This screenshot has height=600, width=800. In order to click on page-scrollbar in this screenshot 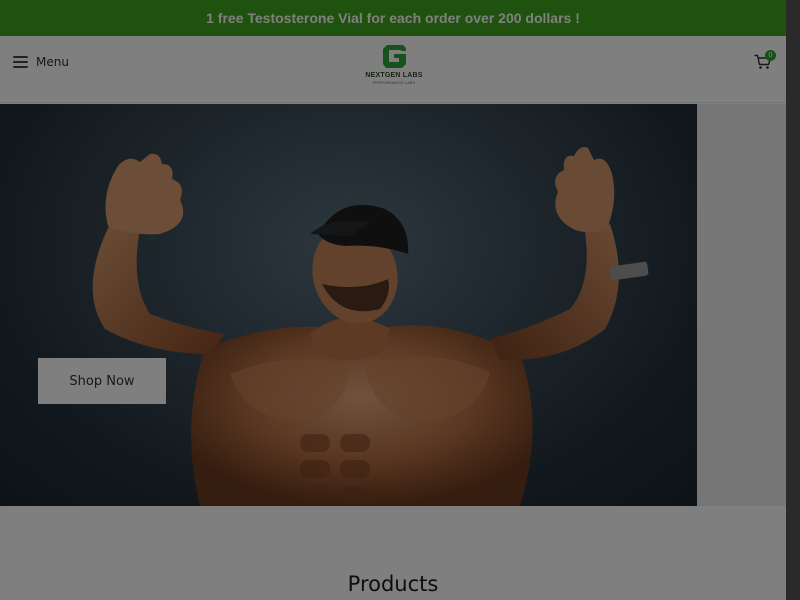, I will do `click(793, 300)`.